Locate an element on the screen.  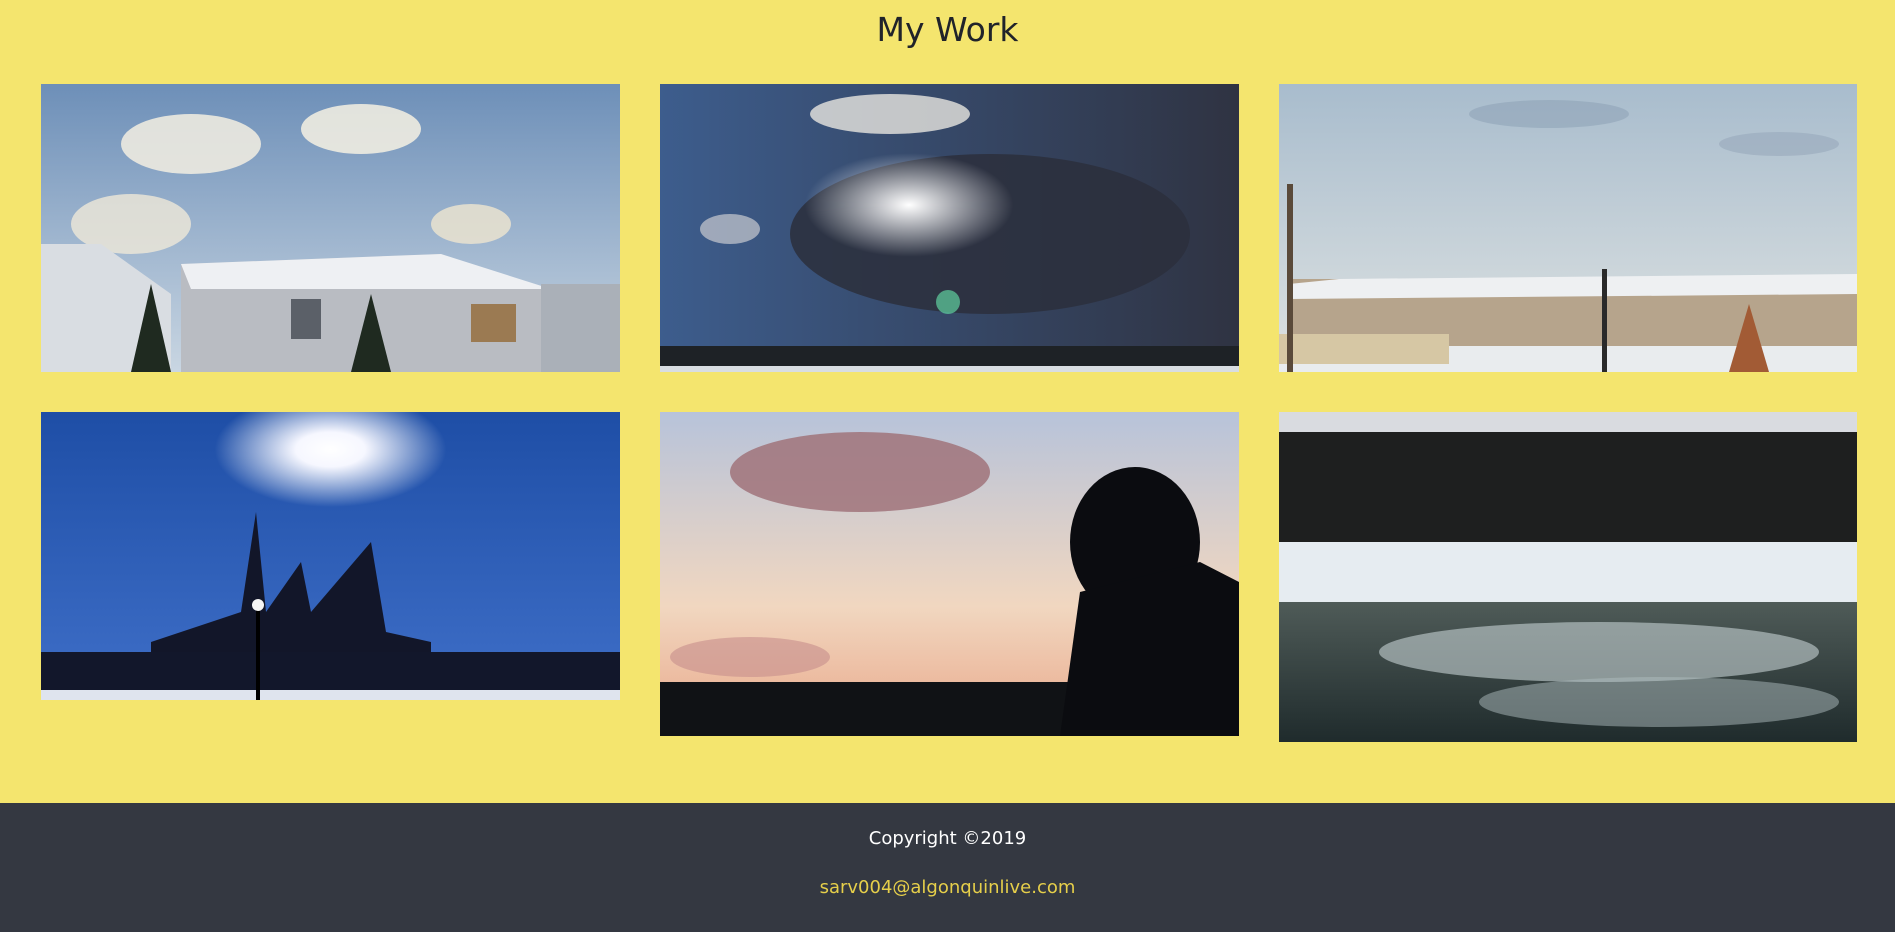
gallery-image-houses is located at coordinates (330, 228).